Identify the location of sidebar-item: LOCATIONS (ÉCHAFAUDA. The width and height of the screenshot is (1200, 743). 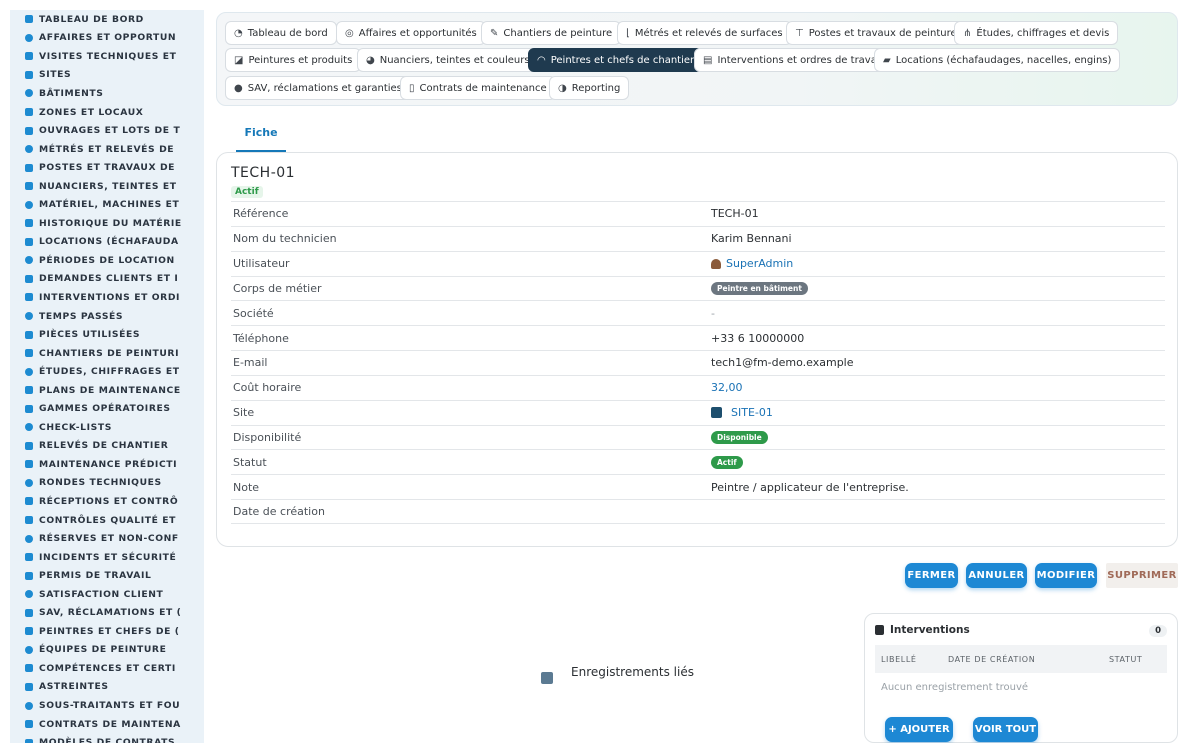
(107, 242).